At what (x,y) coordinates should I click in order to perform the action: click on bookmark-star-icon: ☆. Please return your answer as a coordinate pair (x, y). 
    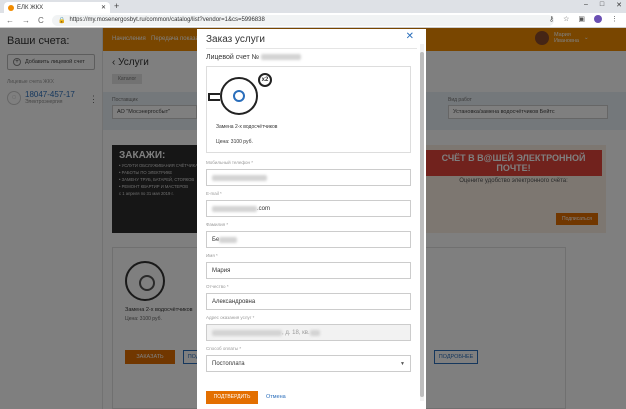
    Looking at the image, I should click on (566, 19).